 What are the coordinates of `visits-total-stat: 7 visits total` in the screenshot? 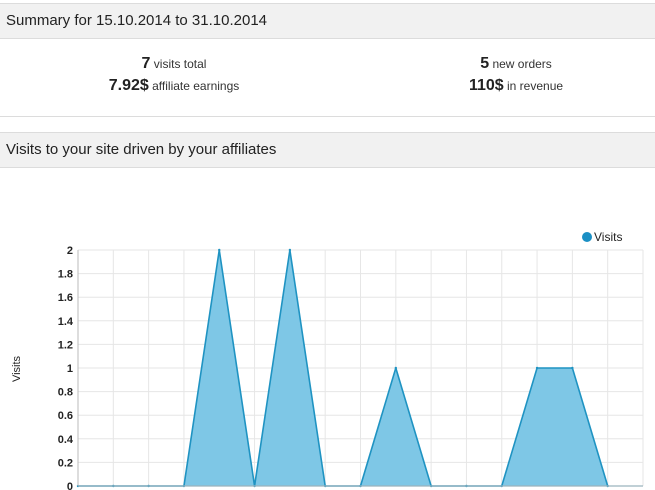 It's located at (174, 64).